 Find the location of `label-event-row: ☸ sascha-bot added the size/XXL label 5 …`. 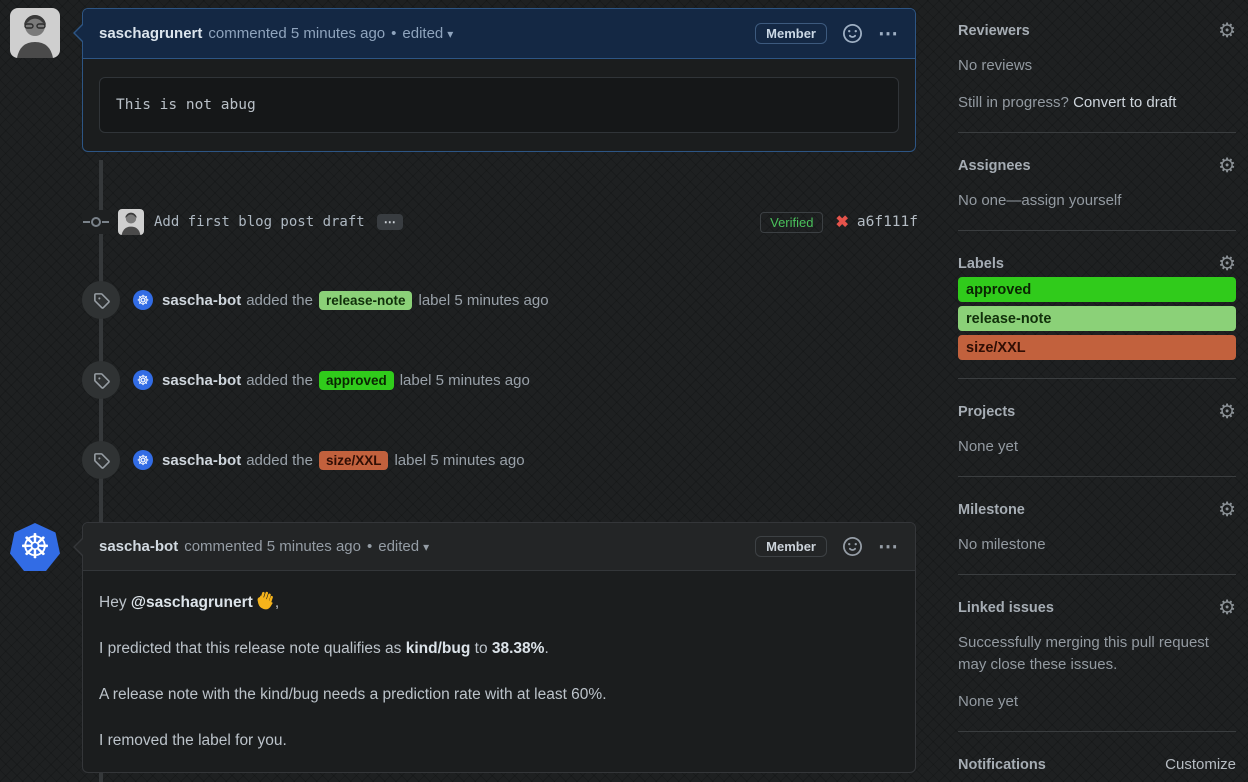

label-event-row: ☸ sascha-bot added the size/XXL label 5 … is located at coordinates (500, 460).